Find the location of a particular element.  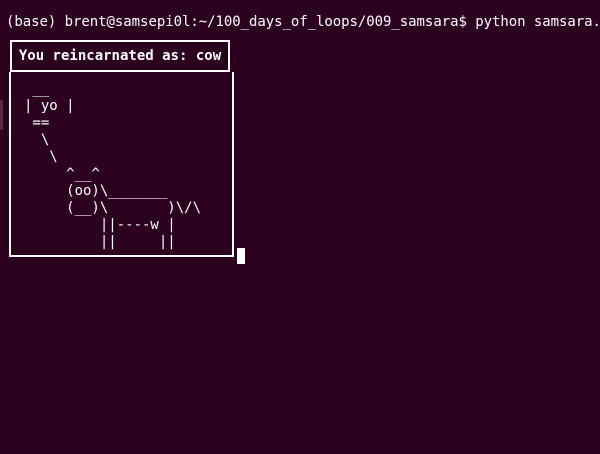

reincarnation-title: You reincarnated as: cow is located at coordinates (120, 55).